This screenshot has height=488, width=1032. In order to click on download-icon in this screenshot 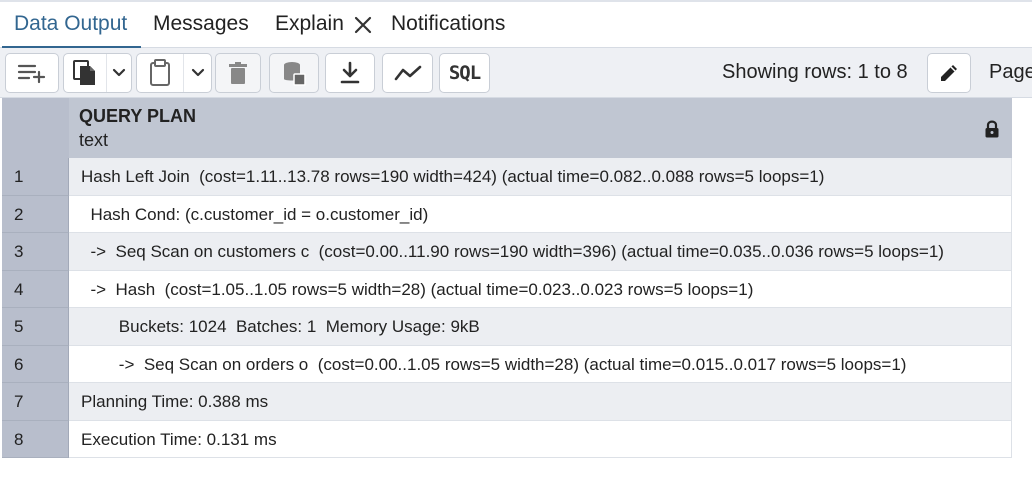, I will do `click(350, 72)`.